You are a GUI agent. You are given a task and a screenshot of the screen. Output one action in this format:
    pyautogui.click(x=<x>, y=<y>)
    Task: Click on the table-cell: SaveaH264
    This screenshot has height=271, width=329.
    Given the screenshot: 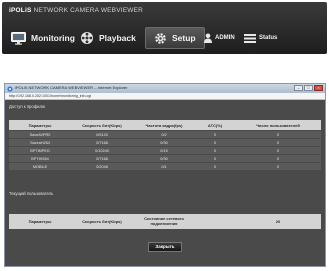 What is the action you would take?
    pyautogui.click(x=40, y=142)
    